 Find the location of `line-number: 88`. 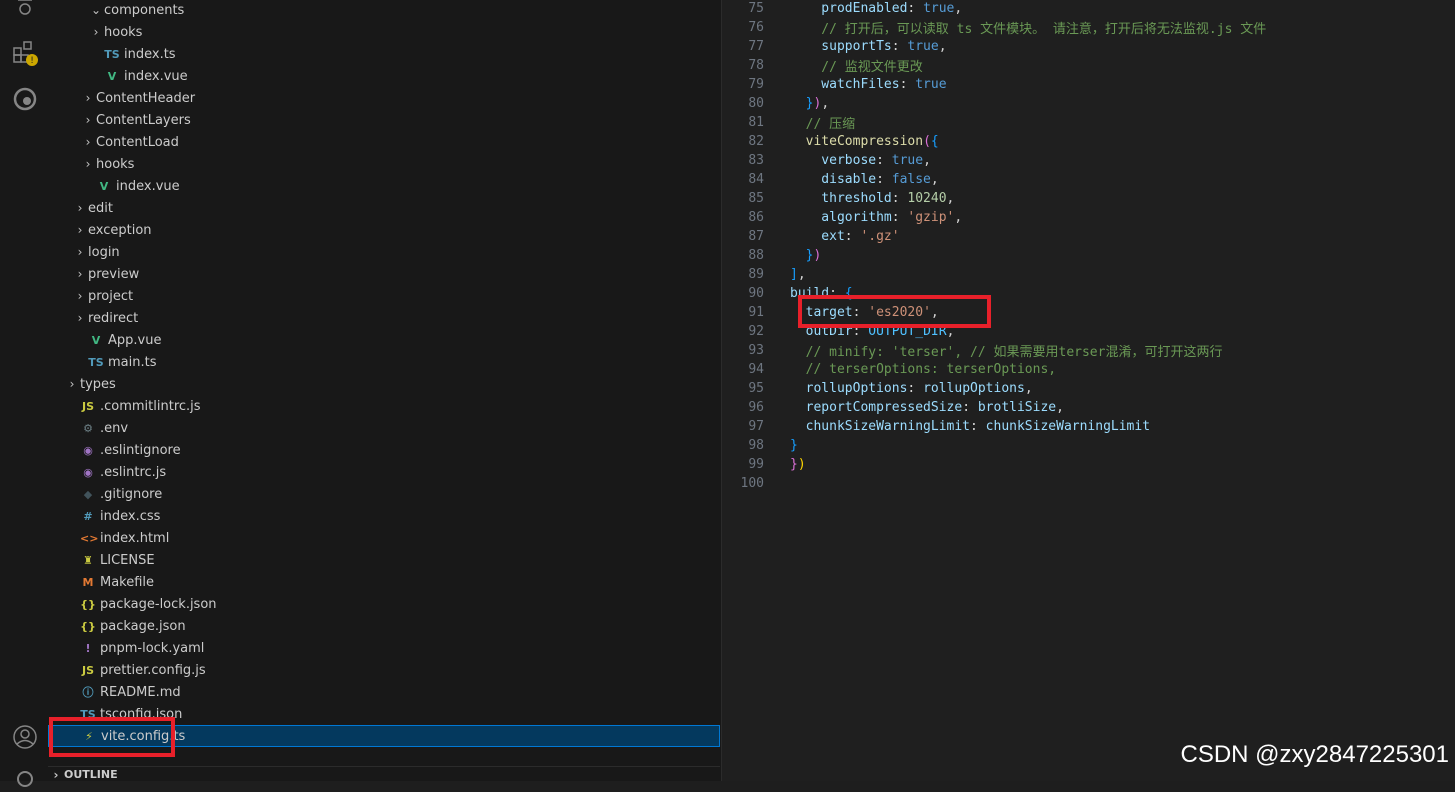

line-number: 88 is located at coordinates (756, 255).